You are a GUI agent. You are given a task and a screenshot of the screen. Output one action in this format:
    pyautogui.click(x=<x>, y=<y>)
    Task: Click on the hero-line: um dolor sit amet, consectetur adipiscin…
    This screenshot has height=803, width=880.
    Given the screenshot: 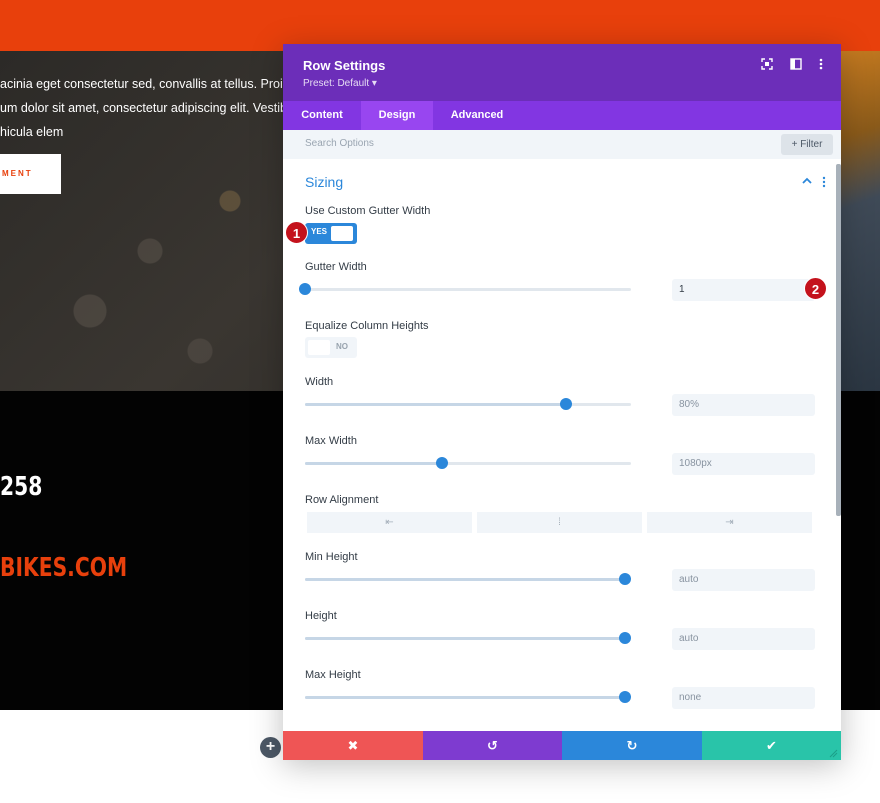 What is the action you would take?
    pyautogui.click(x=145, y=108)
    